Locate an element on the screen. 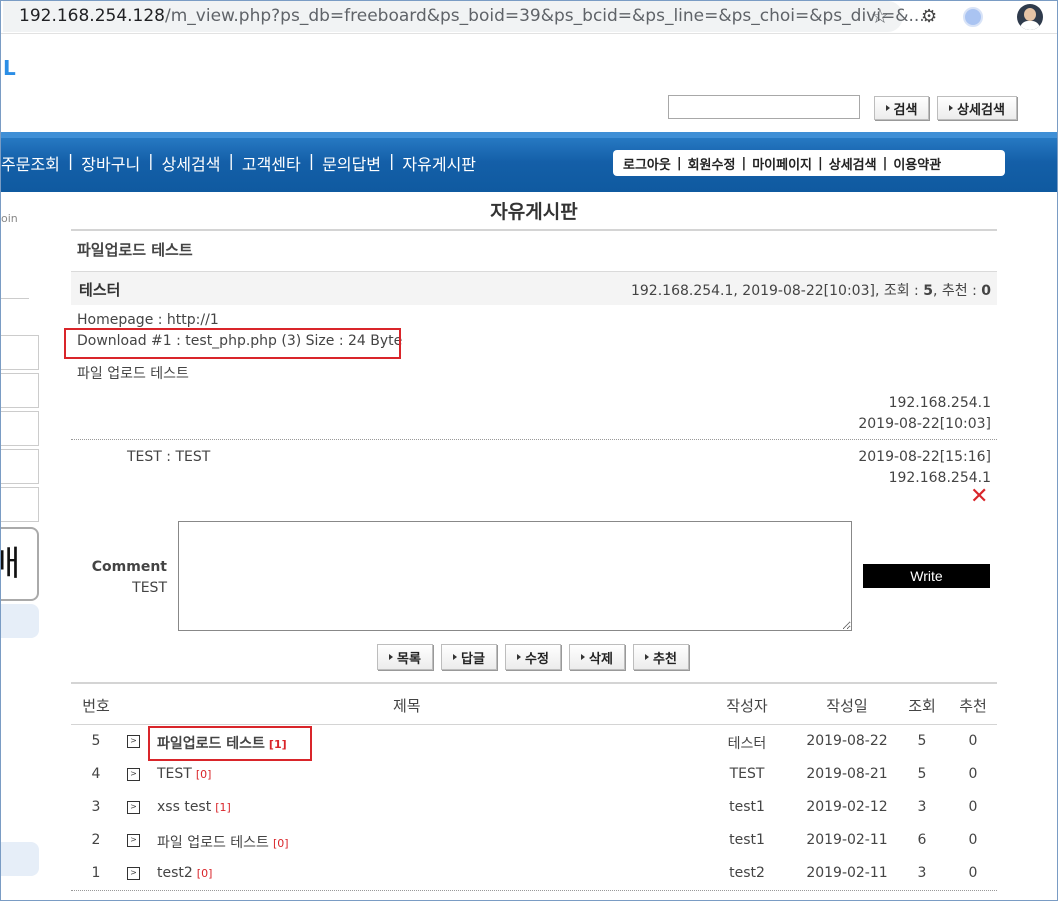 Image resolution: width=1058 pixels, height=901 pixels. nav-item-cart: 장바구니 is located at coordinates (110, 163).